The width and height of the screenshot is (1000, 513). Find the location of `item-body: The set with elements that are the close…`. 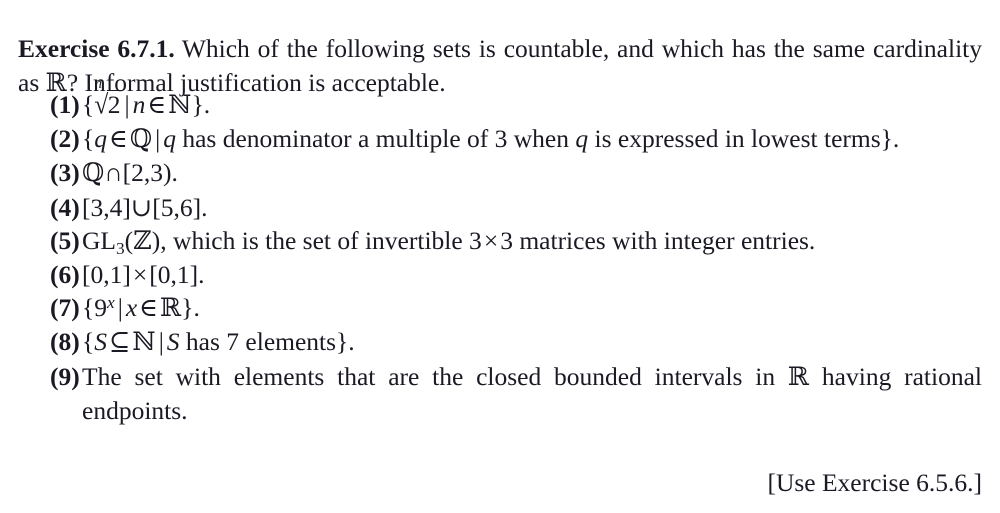

item-body: The set with elements that are the close… is located at coordinates (532, 393).